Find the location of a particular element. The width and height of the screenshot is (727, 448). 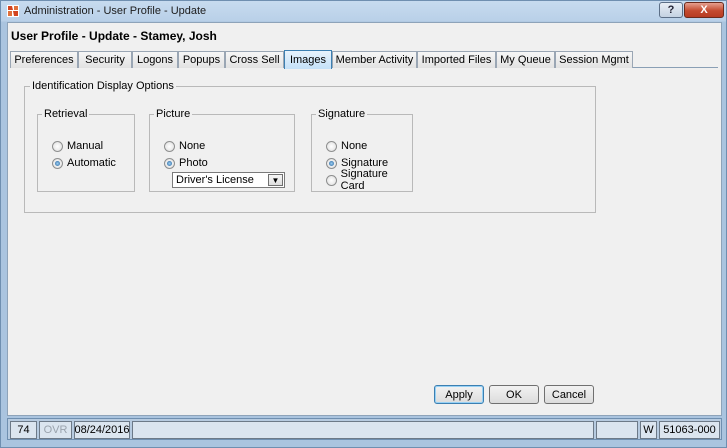

status-cell-code: 51063-000 is located at coordinates (689, 430).